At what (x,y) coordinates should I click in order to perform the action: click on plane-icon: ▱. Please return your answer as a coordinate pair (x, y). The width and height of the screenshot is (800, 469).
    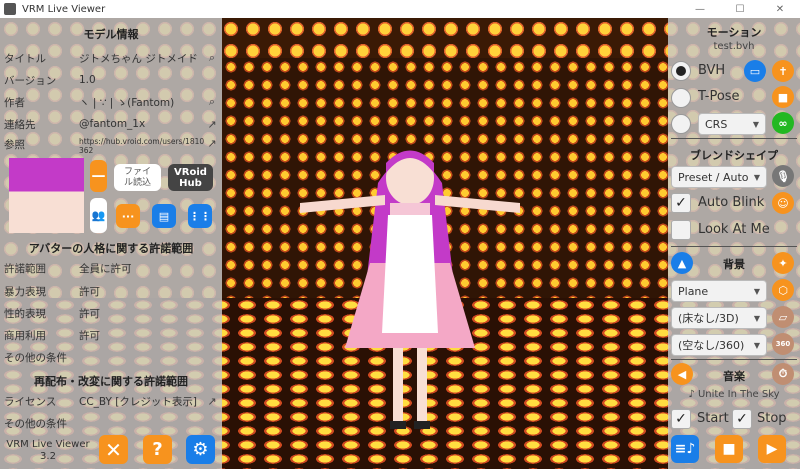
    Looking at the image, I should click on (783, 317).